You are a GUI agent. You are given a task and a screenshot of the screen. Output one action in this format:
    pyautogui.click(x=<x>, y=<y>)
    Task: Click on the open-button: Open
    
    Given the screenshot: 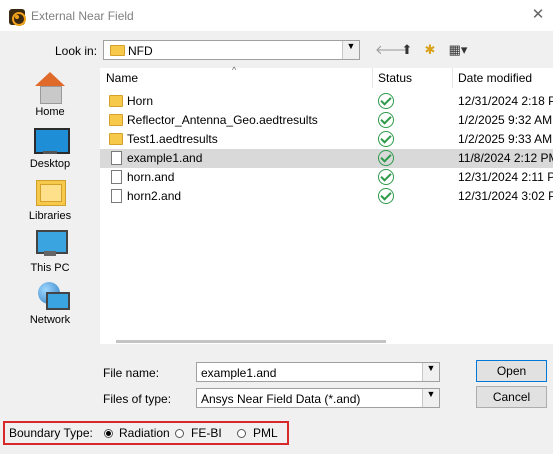 What is the action you would take?
    pyautogui.click(x=511, y=371)
    